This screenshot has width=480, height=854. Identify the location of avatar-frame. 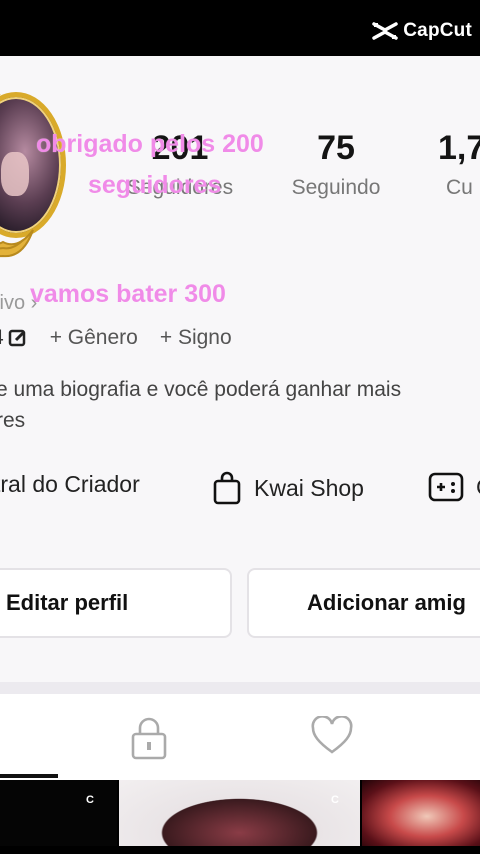
(33, 165).